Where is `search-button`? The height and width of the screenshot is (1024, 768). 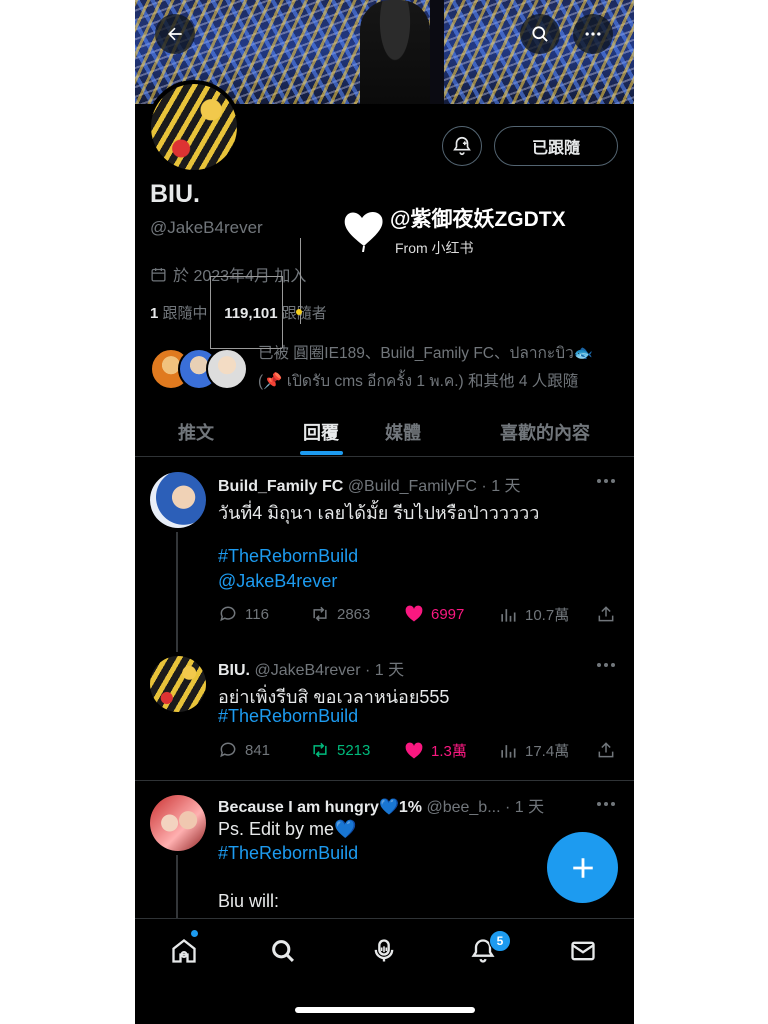 search-button is located at coordinates (540, 34).